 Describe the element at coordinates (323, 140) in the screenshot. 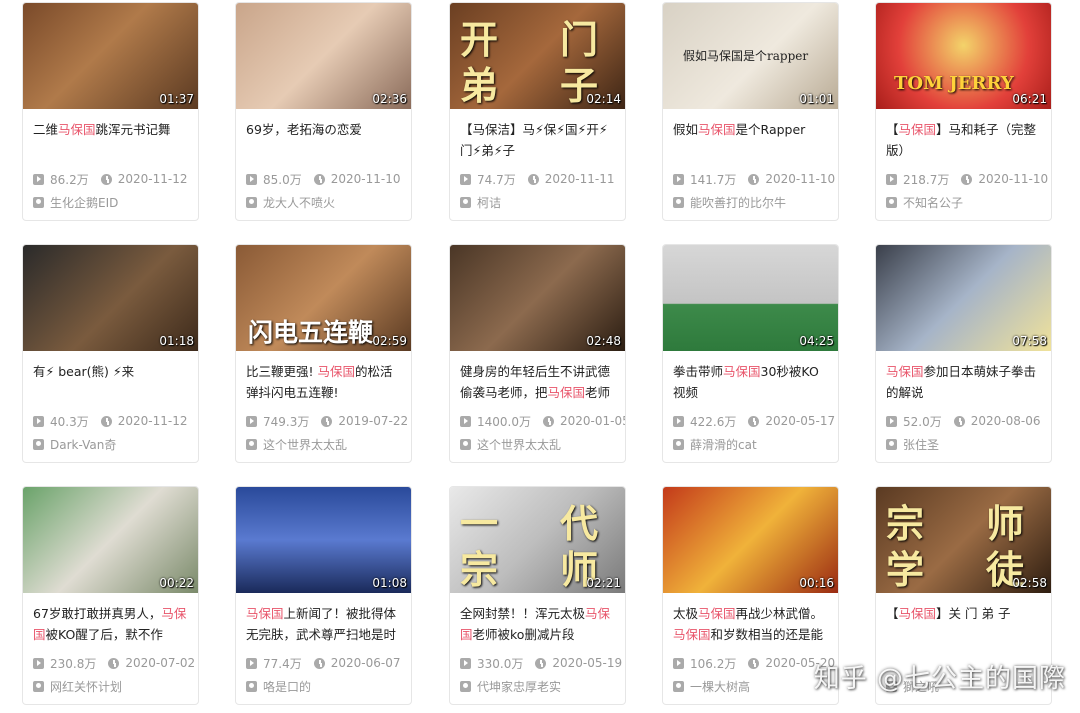

I see `video-title: 69岁，老拓海の恋爱` at that location.